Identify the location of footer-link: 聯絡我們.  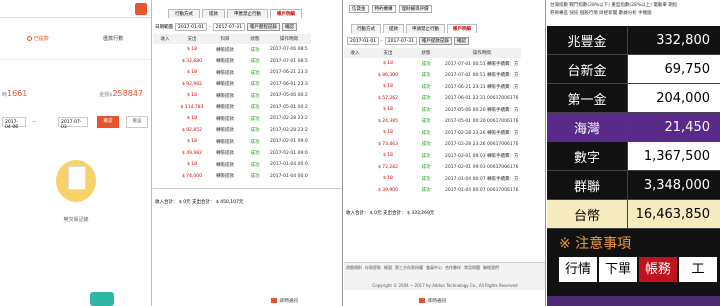
(491, 268).